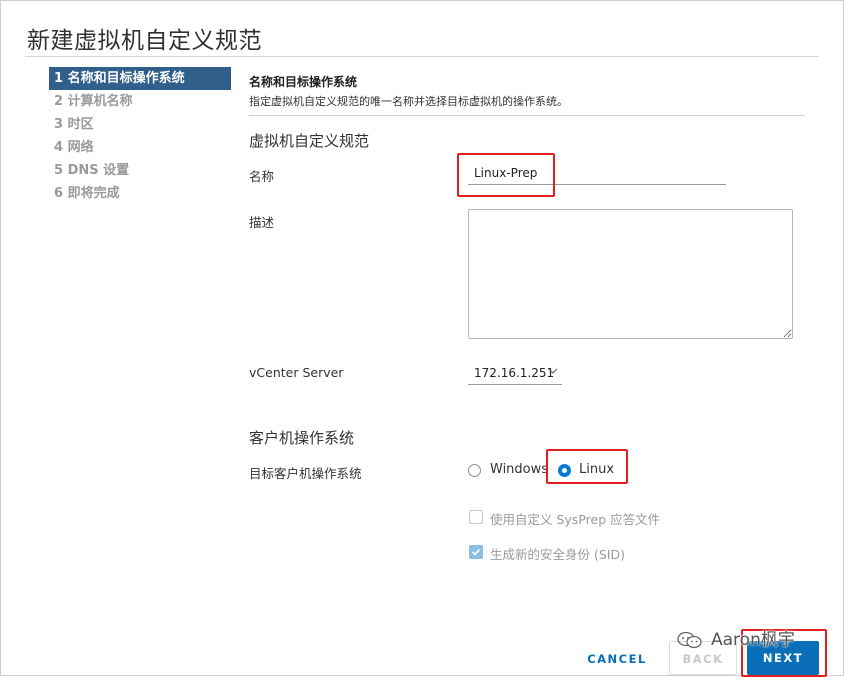  What do you see at coordinates (575, 519) in the screenshot?
I see `custom-sysprep-label: 使用自定义 SysPrep 应答文件` at bounding box center [575, 519].